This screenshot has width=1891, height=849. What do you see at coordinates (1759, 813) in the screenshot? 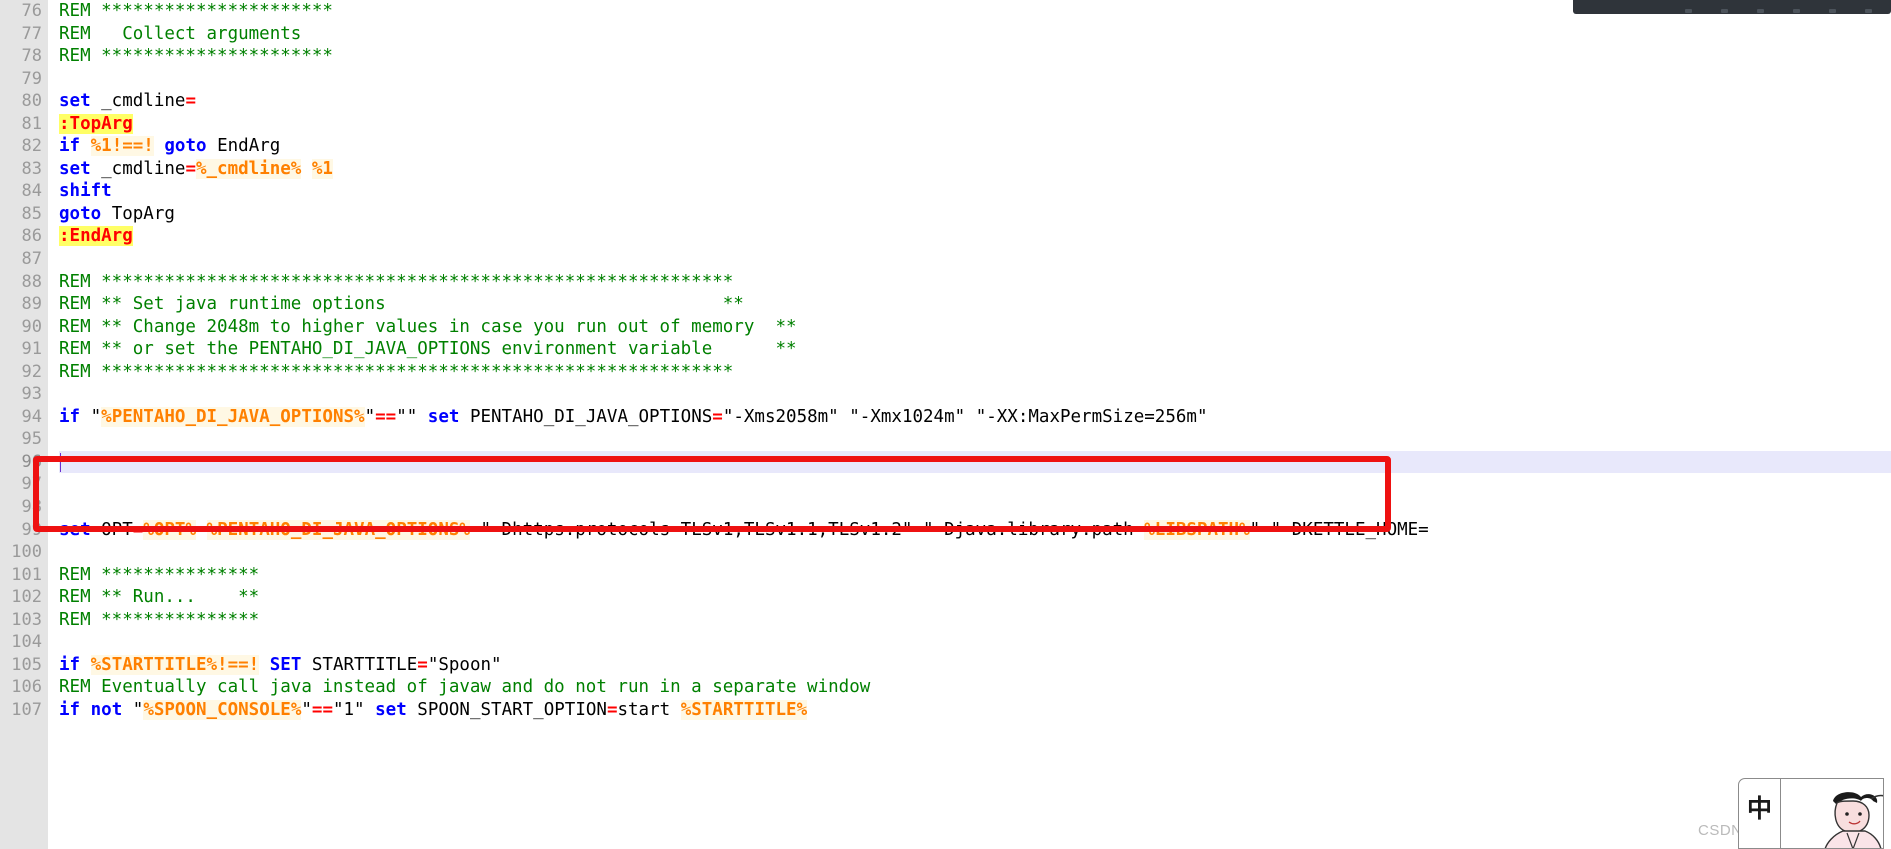
I see `ime-mode-label: 中` at bounding box center [1759, 813].